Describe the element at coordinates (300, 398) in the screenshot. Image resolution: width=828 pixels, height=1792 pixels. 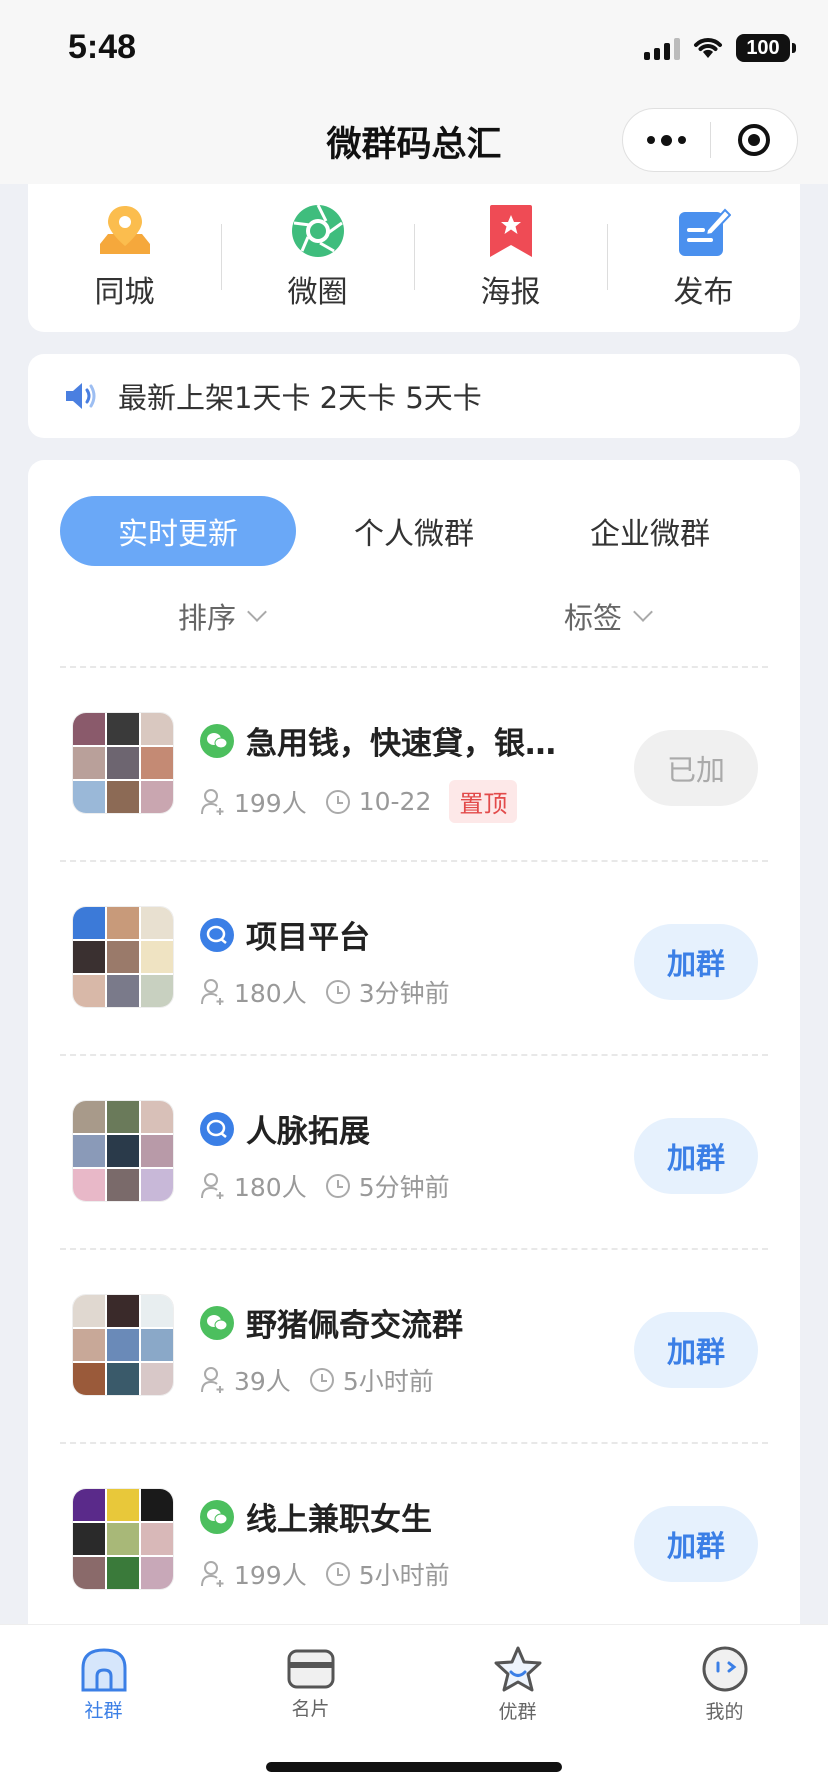
I see `notice-text: 最新上架1天卡 2天卡 5天卡` at that location.